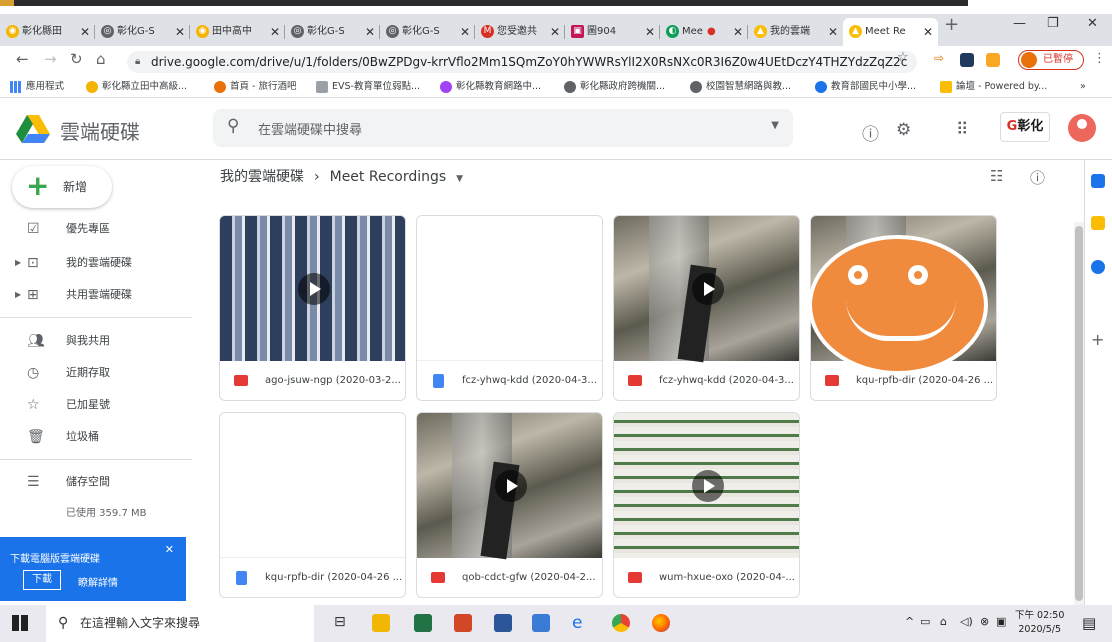  I want to click on extension-icon, so click(967, 60).